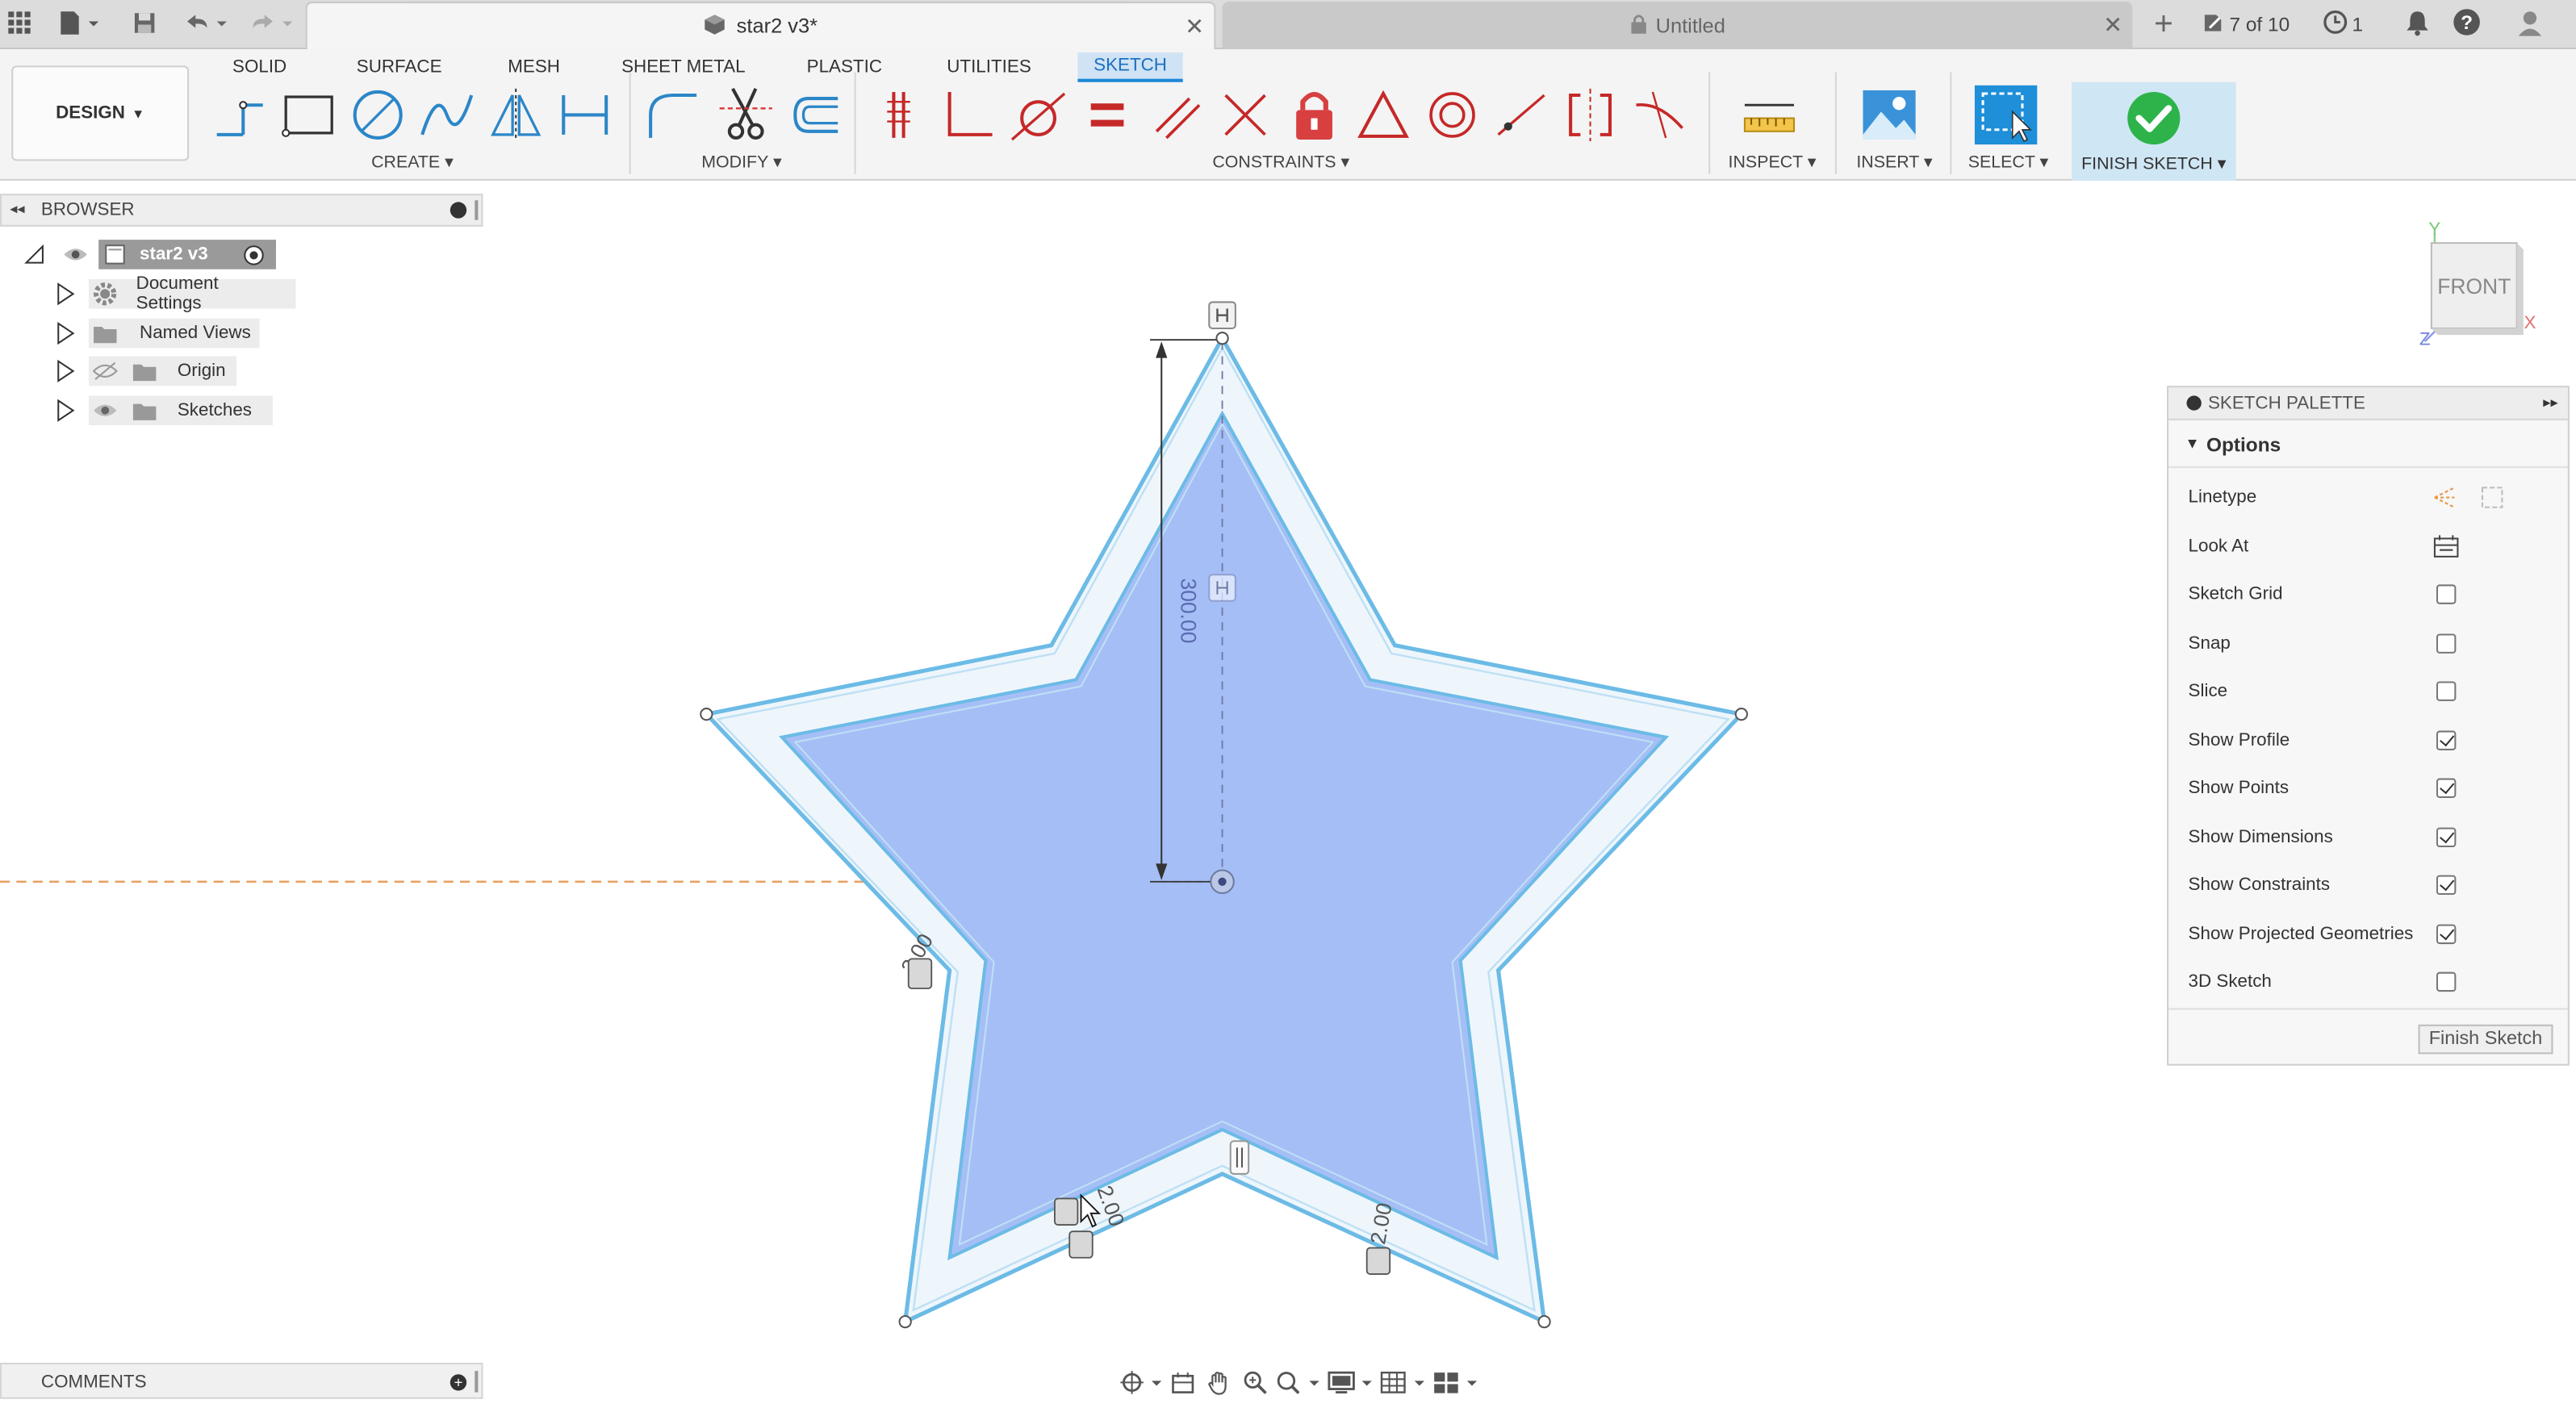 This screenshot has width=2576, height=1412. What do you see at coordinates (2335, 25) in the screenshot?
I see `clock-icon` at bounding box center [2335, 25].